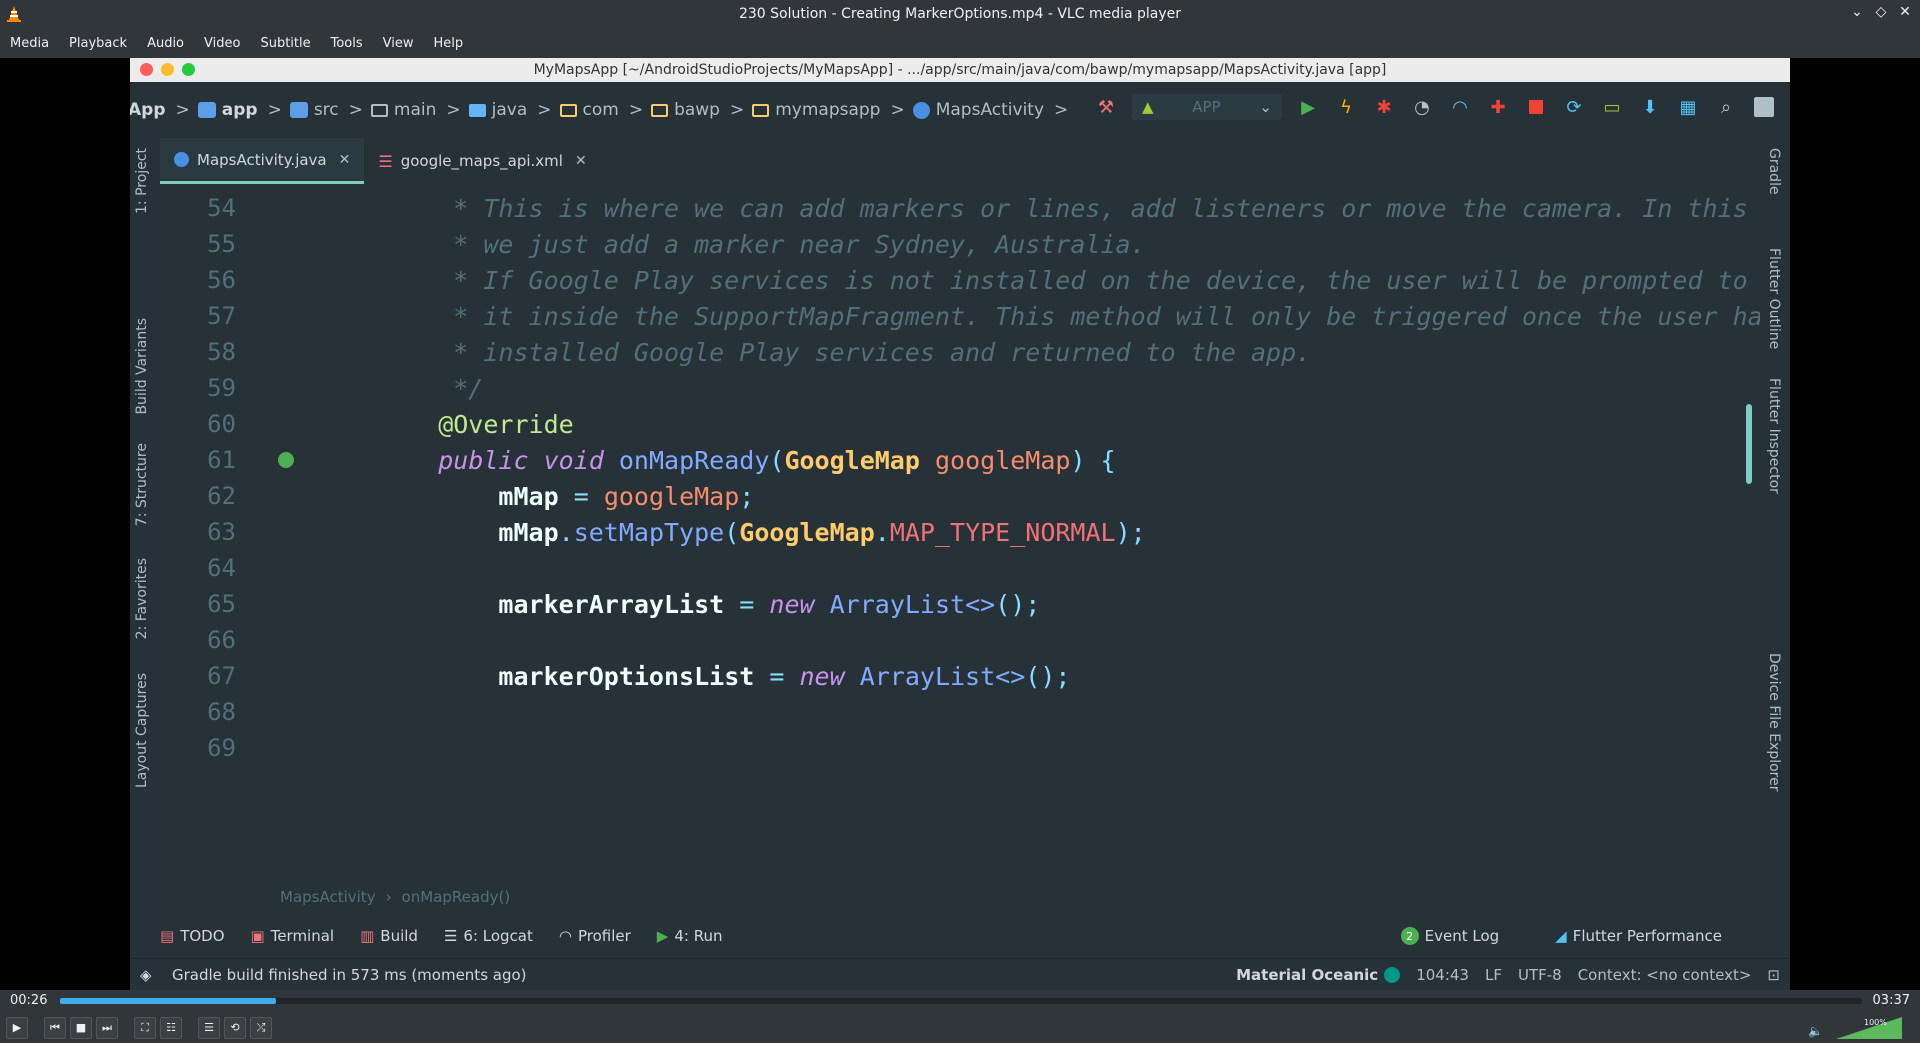  Describe the element at coordinates (1857, 12) in the screenshot. I see `minimize-icon: ⌄` at that location.